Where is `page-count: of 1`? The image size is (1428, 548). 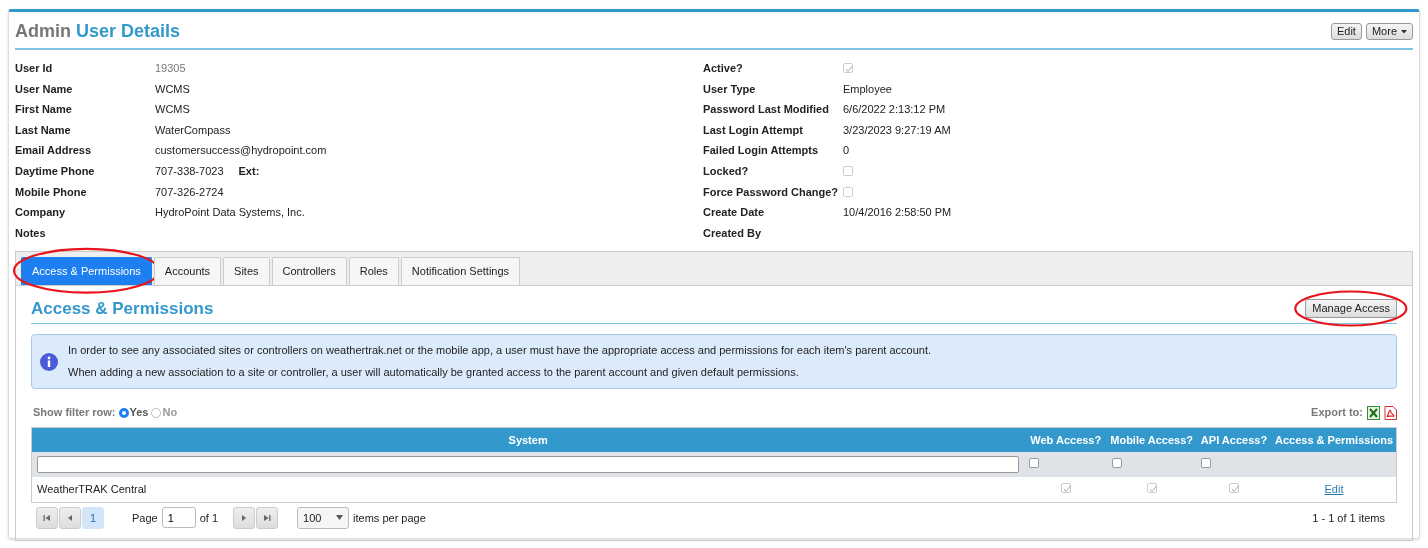
page-count: of 1 is located at coordinates (209, 518).